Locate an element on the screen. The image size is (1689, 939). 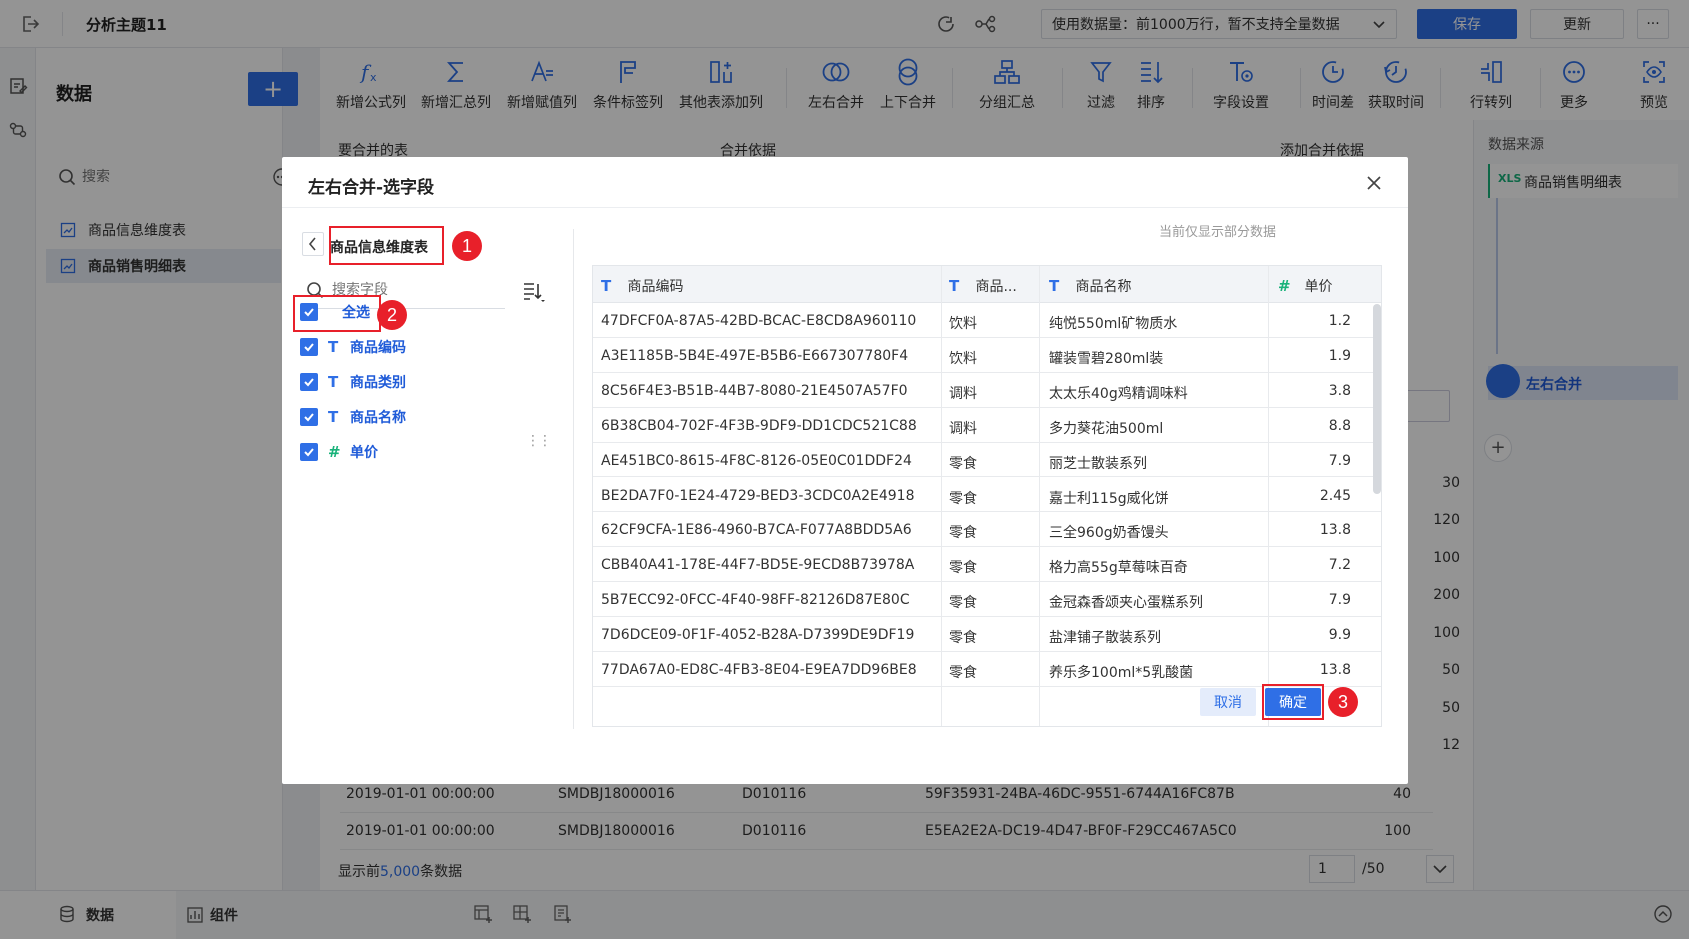
annotation-badge-3: 3 is located at coordinates (1343, 702).